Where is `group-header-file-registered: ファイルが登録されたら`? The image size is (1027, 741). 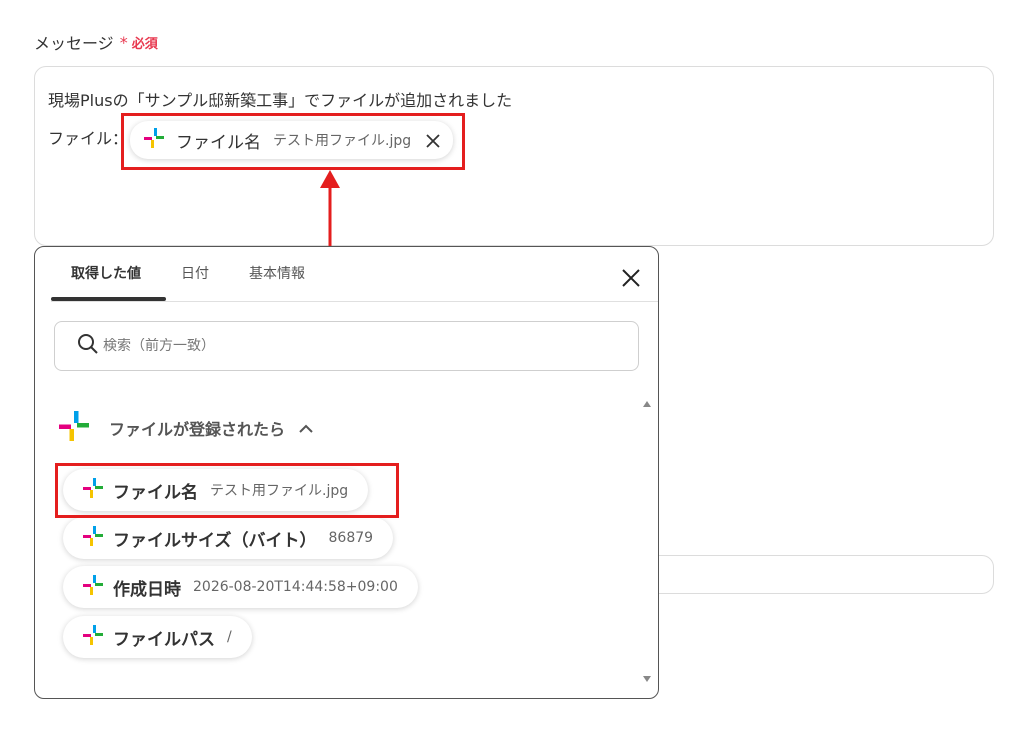 group-header-file-registered: ファイルが登録されたら is located at coordinates (186, 428).